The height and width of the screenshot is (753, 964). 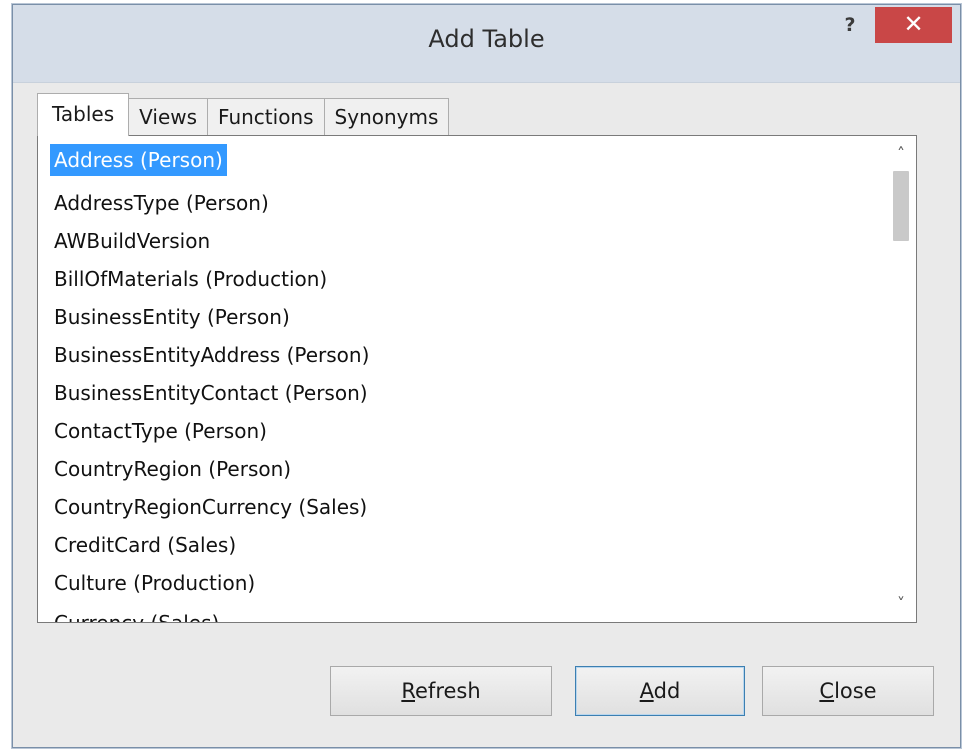 What do you see at coordinates (913, 25) in the screenshot?
I see `close-window-button: ✕` at bounding box center [913, 25].